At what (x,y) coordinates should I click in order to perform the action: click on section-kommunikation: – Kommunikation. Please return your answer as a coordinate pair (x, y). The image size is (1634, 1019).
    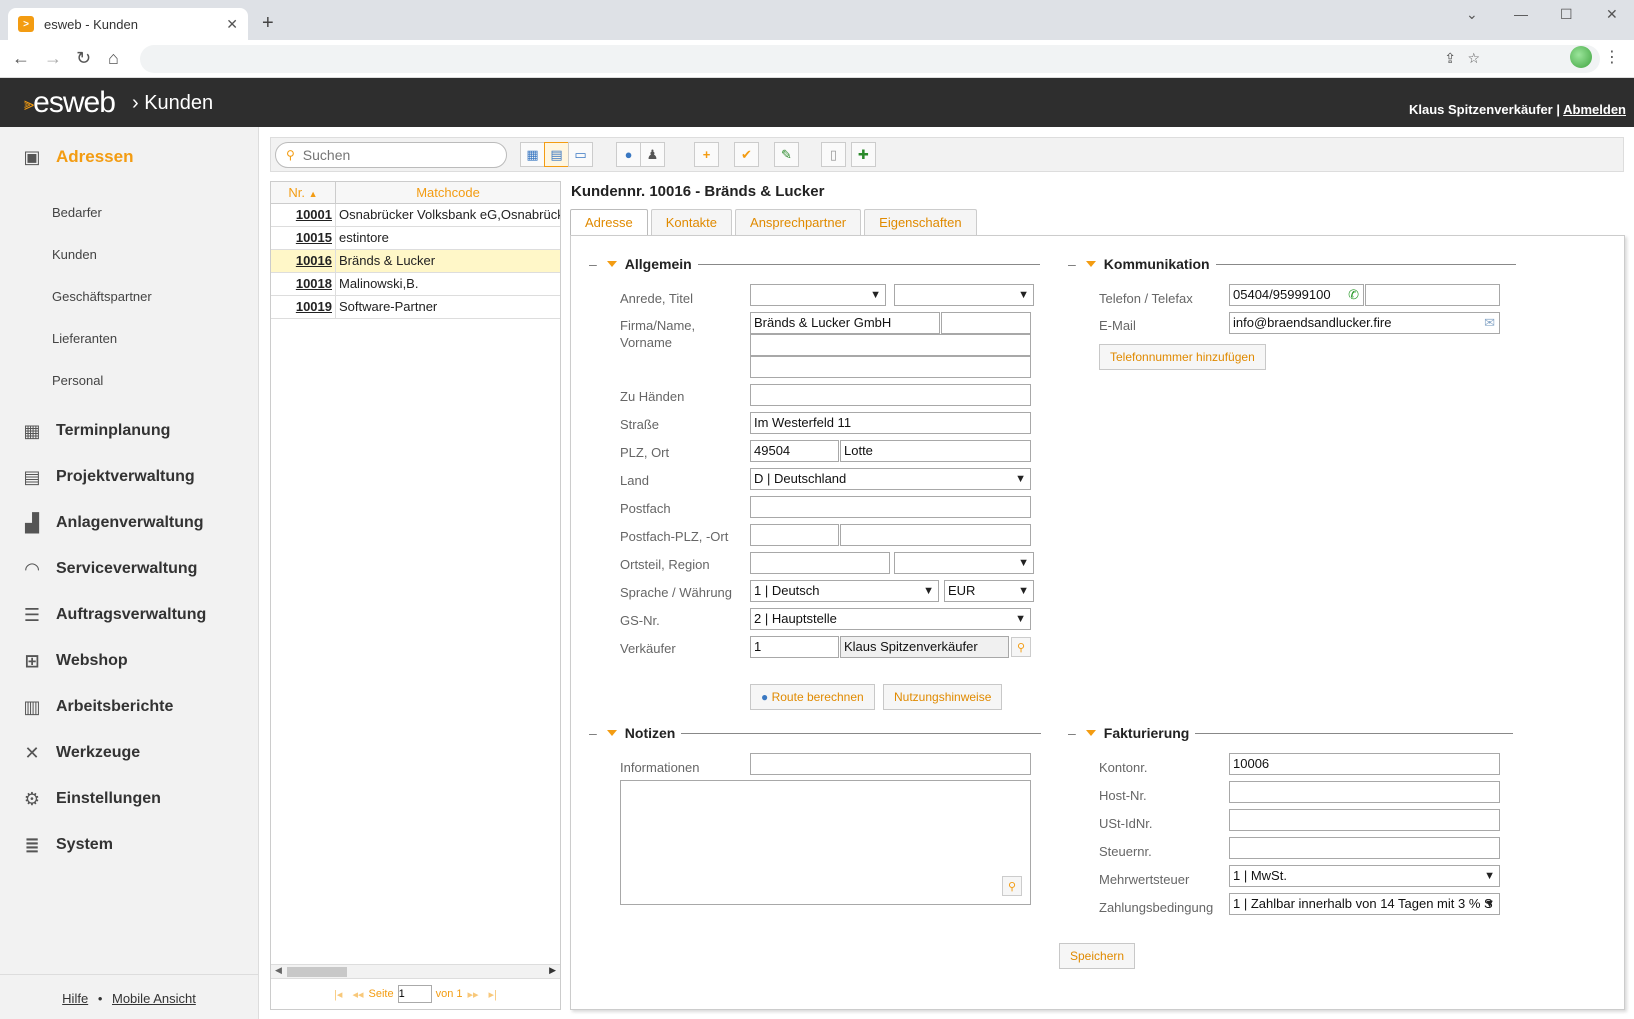
    Looking at the image, I should click on (1292, 264).